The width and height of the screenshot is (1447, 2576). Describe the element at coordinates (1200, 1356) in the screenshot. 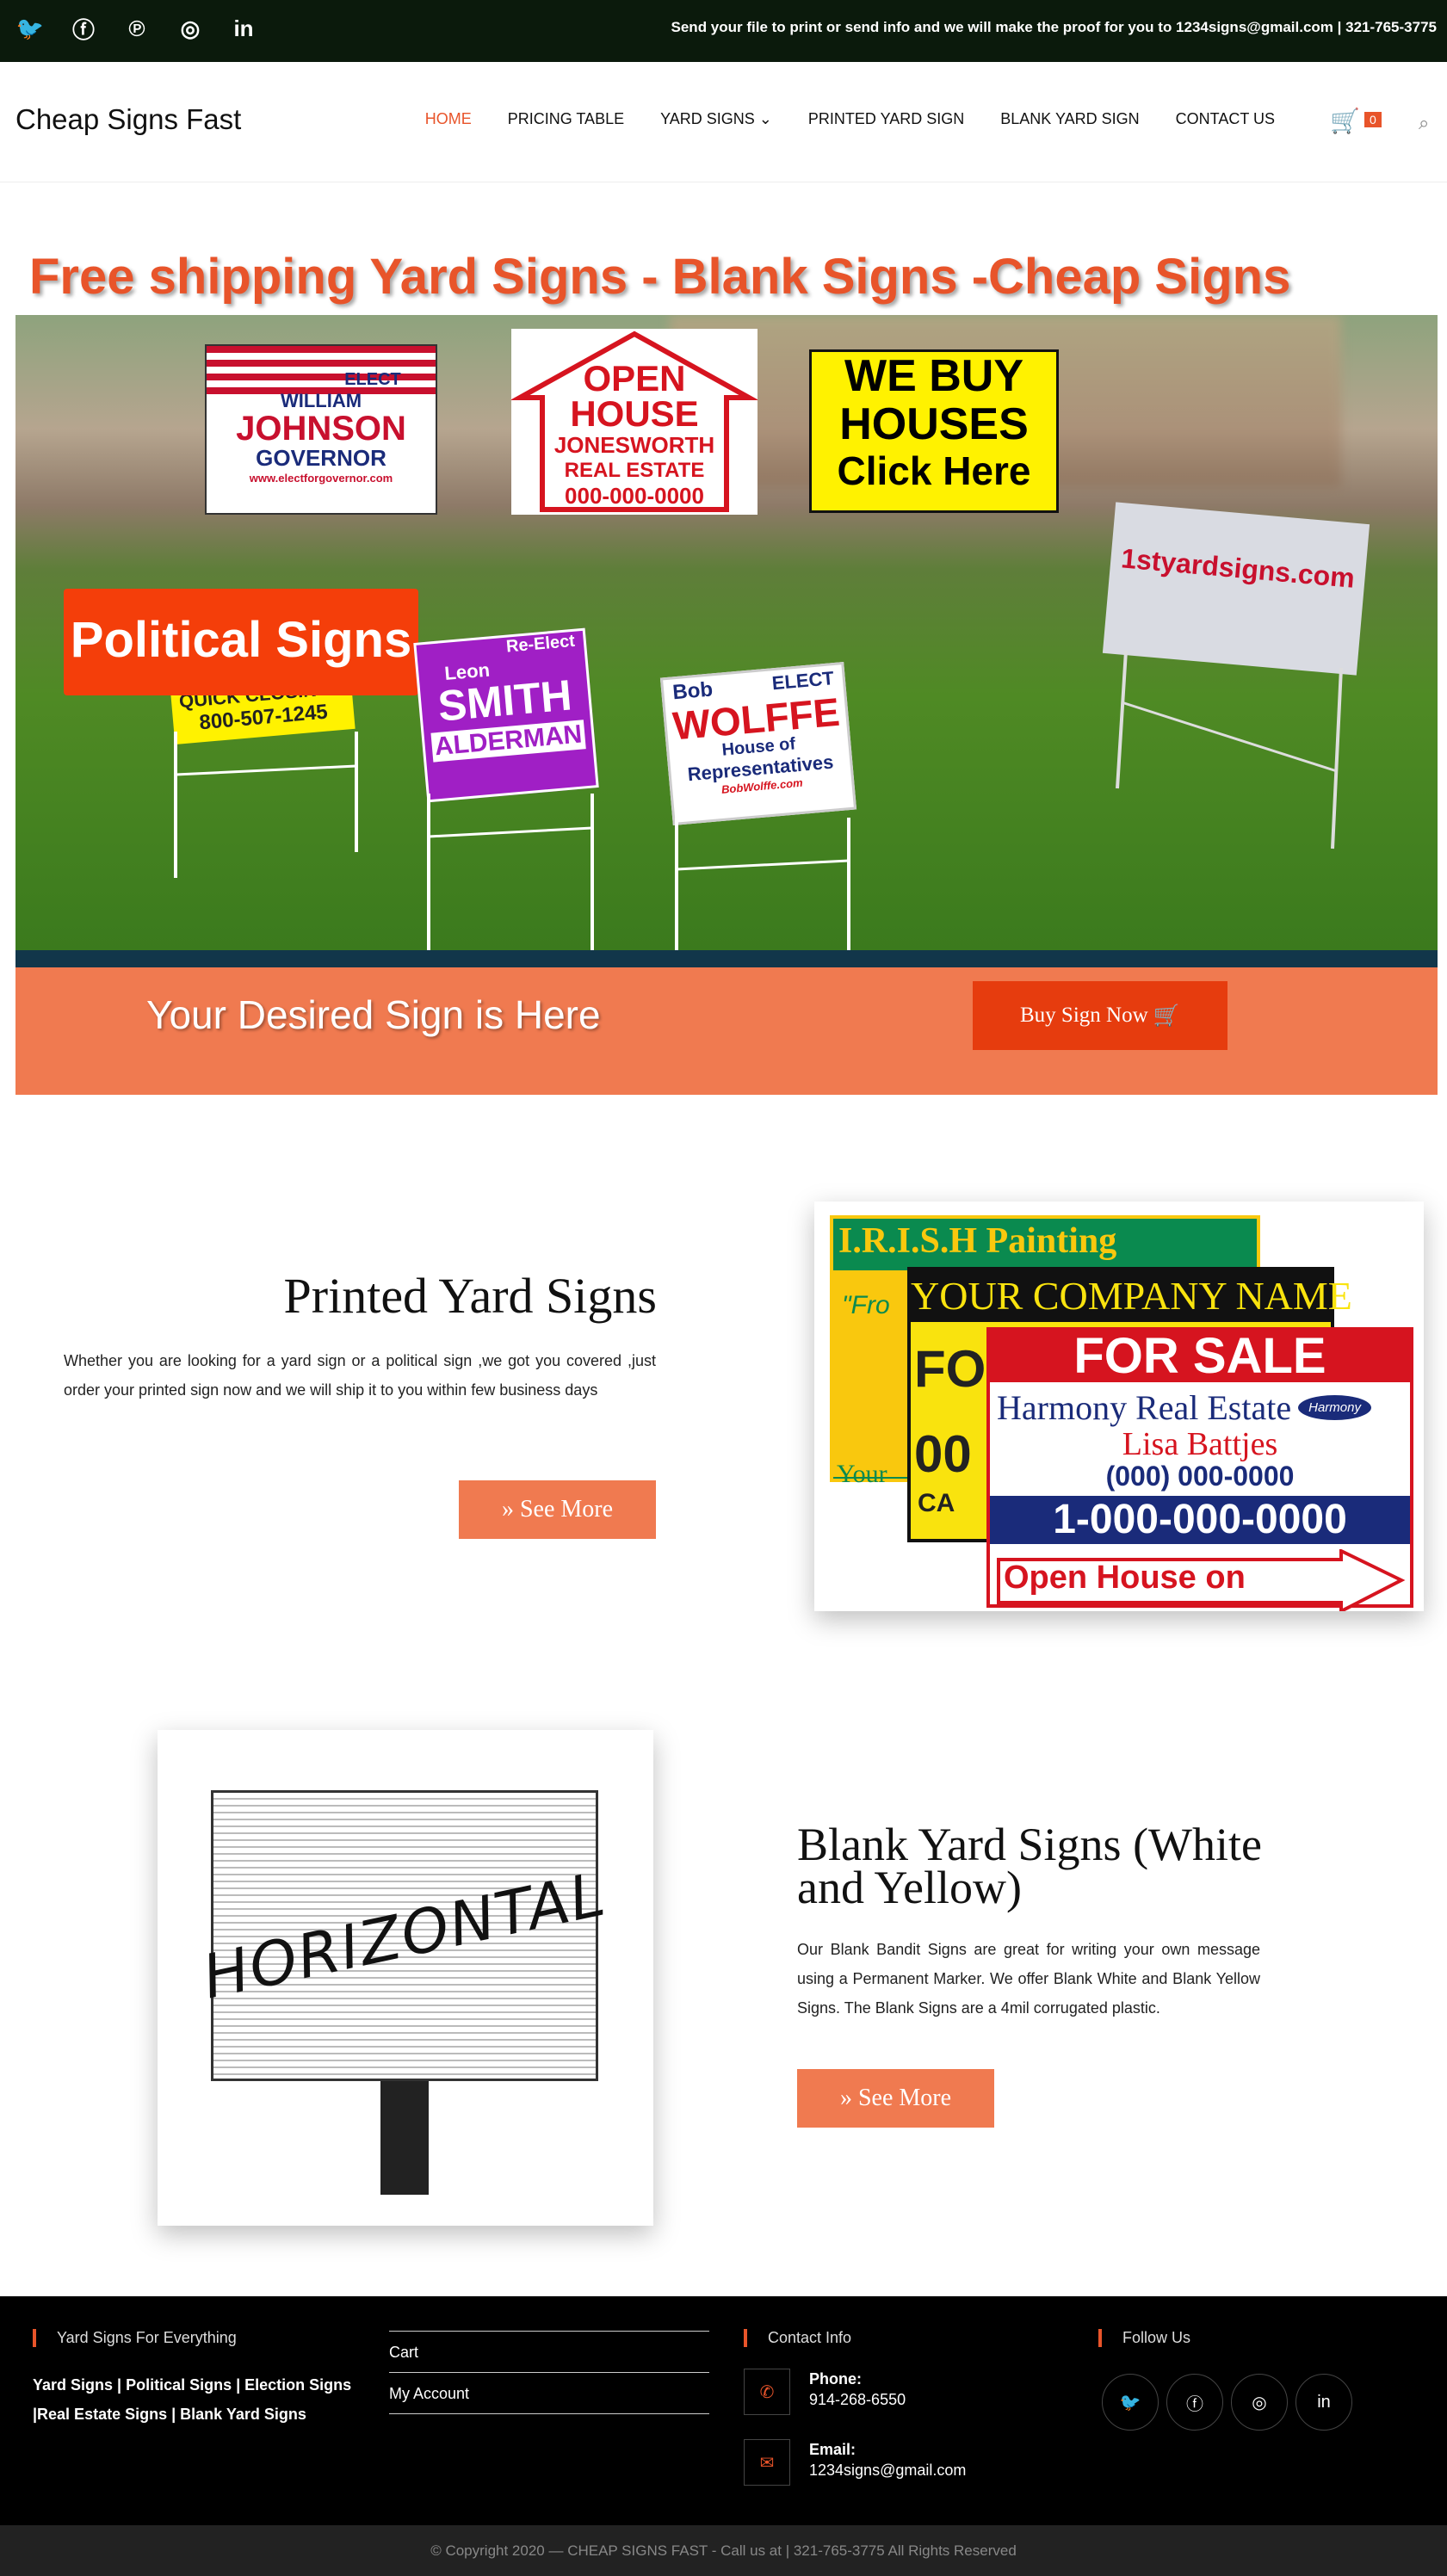

I see `sign-text: FOR SALE` at that location.